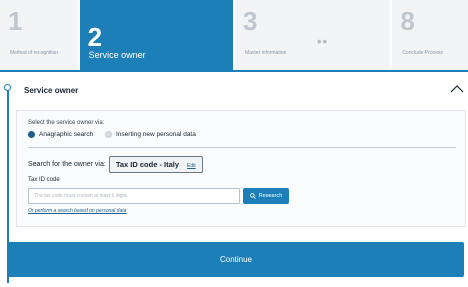  What do you see at coordinates (252, 196) in the screenshot?
I see `search-icon` at bounding box center [252, 196].